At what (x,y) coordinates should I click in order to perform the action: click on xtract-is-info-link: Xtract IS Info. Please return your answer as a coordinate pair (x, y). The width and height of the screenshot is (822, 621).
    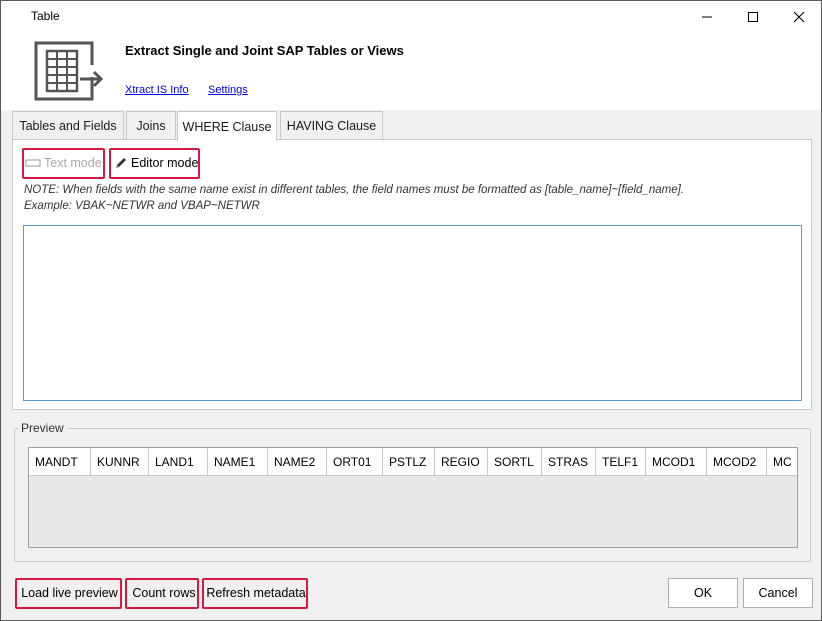
    Looking at the image, I should click on (157, 90).